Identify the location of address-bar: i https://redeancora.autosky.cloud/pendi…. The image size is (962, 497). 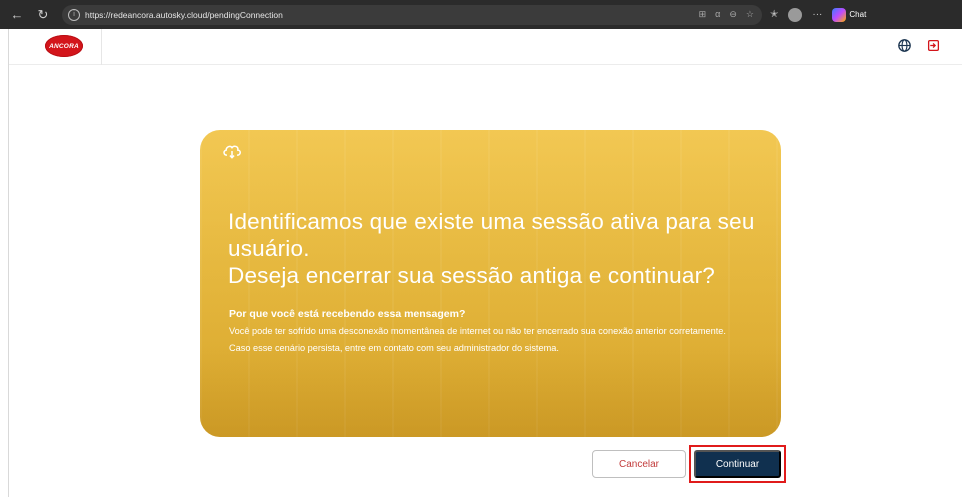
(412, 14).